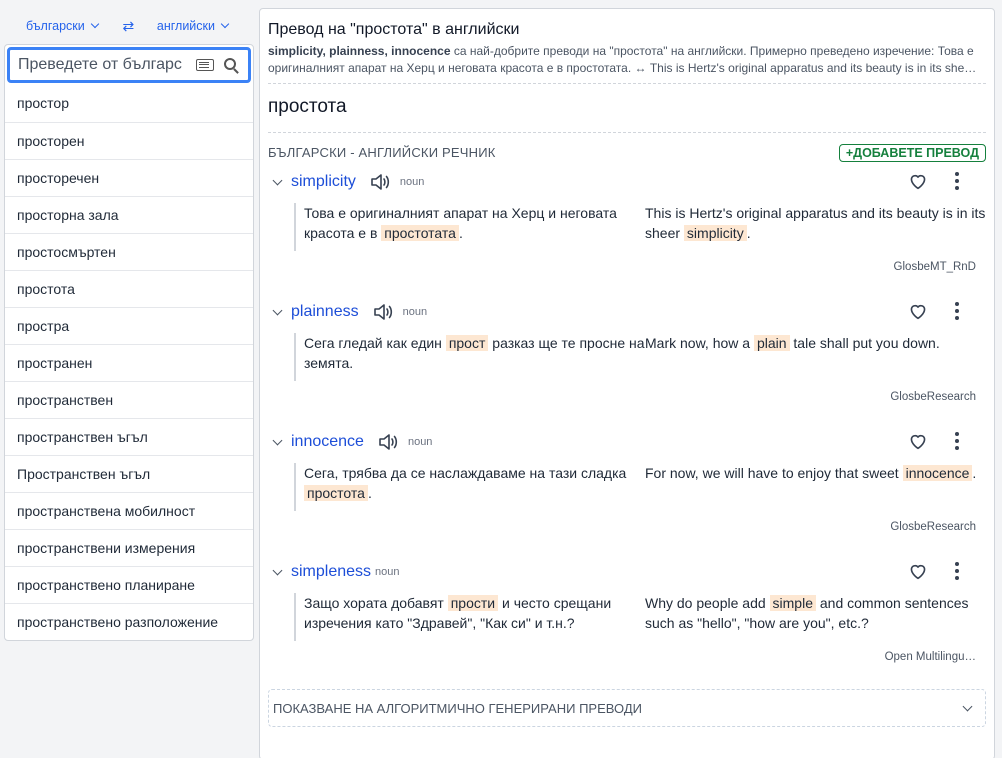  Describe the element at coordinates (933, 527) in the screenshot. I see `example-source-label: GlosbeResearch` at that location.